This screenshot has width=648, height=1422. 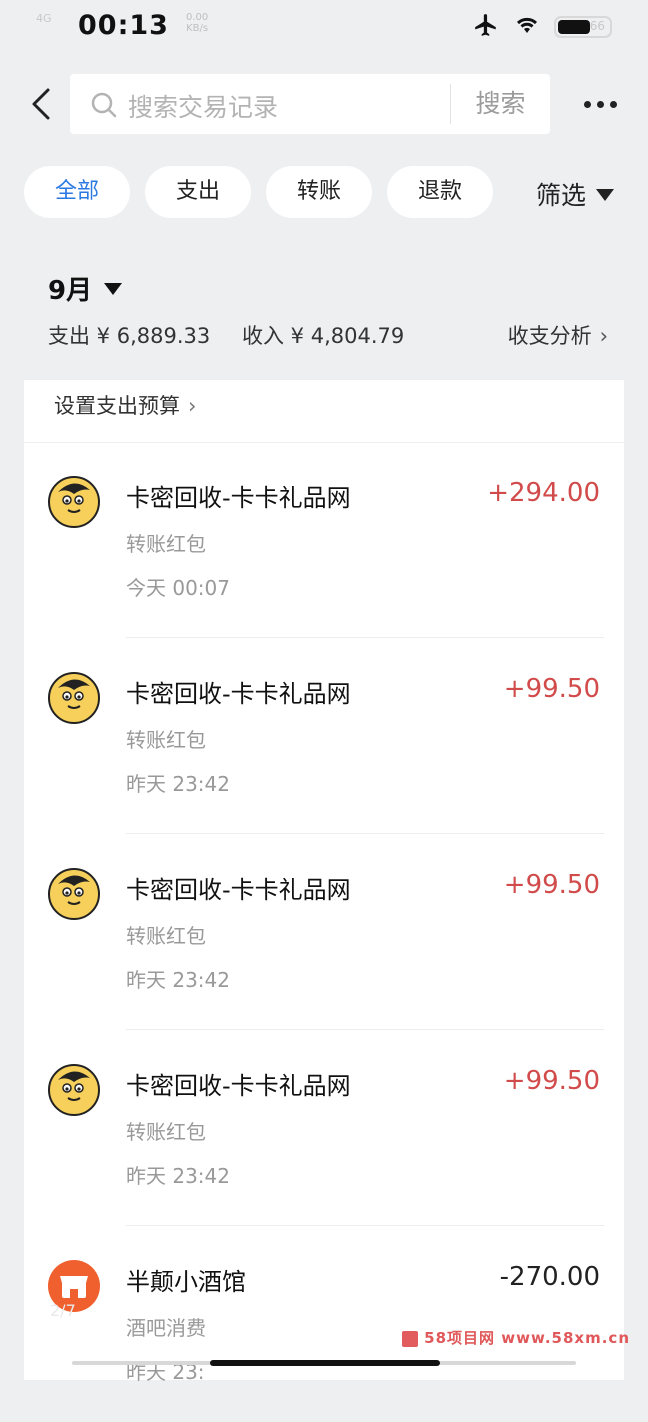 I want to click on chip-transfer: 转账, so click(x=319, y=192).